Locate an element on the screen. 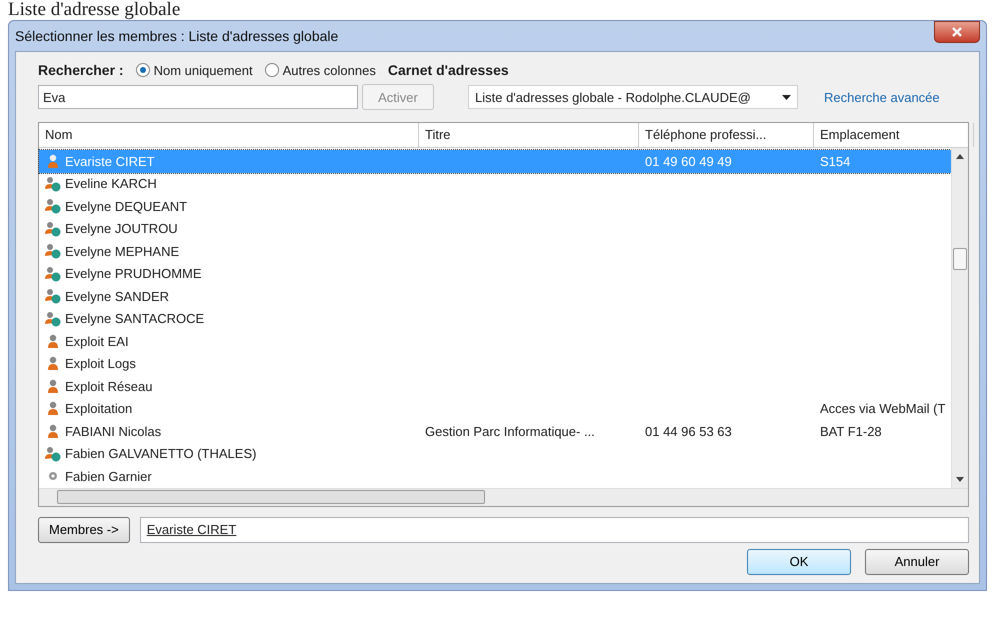  close-icon is located at coordinates (957, 32).